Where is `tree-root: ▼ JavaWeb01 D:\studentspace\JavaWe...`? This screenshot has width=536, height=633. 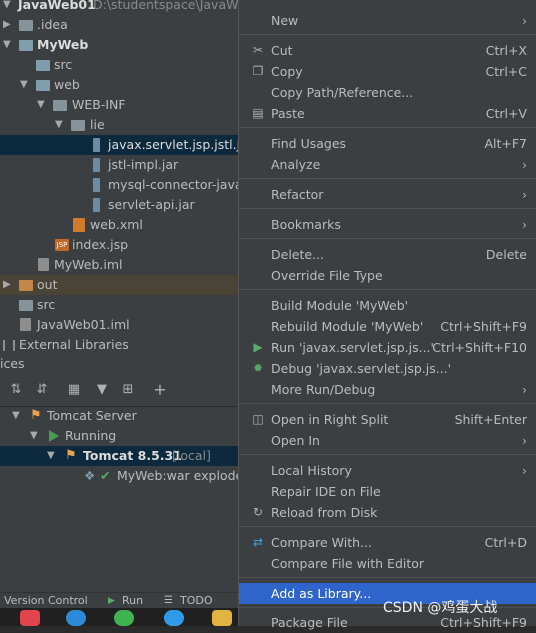 tree-root: ▼ JavaWeb01 D:\studentspace\JavaWe... is located at coordinates (119, 7).